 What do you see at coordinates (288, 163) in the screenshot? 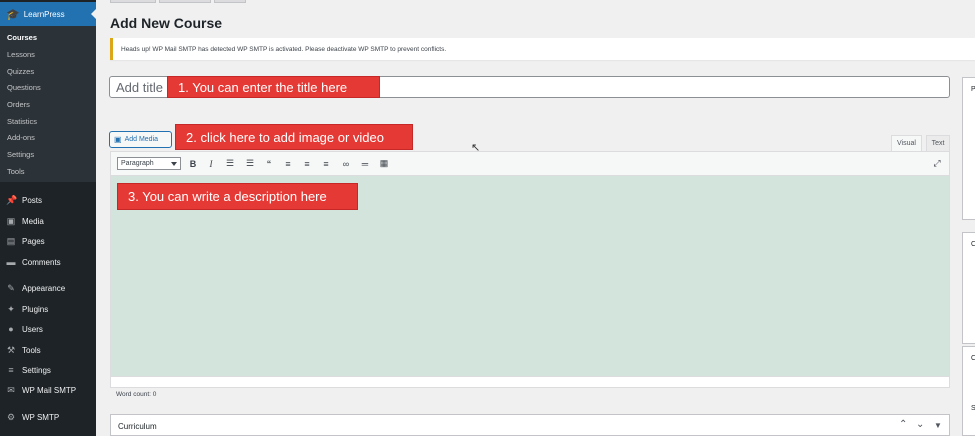
I see `align-left-icon: ≡` at bounding box center [288, 163].